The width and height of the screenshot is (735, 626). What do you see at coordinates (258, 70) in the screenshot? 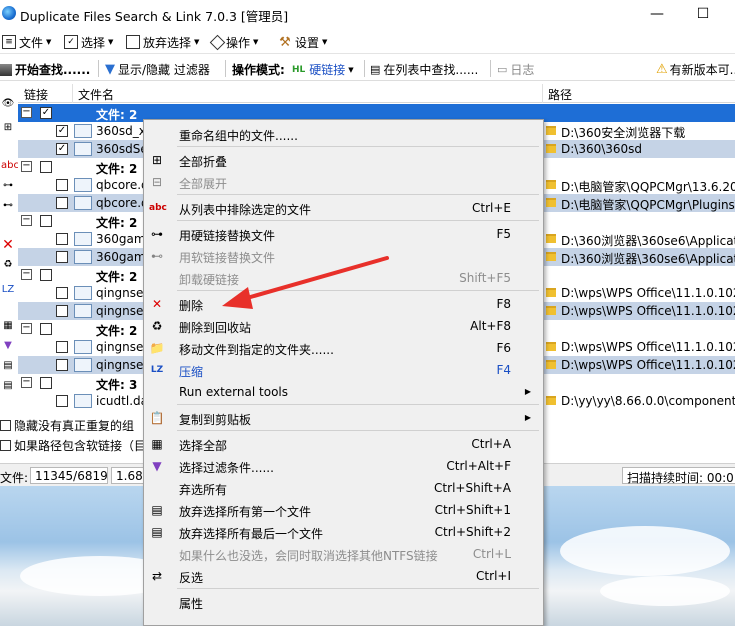
I see `mode-label: 操作模式:` at bounding box center [258, 70].